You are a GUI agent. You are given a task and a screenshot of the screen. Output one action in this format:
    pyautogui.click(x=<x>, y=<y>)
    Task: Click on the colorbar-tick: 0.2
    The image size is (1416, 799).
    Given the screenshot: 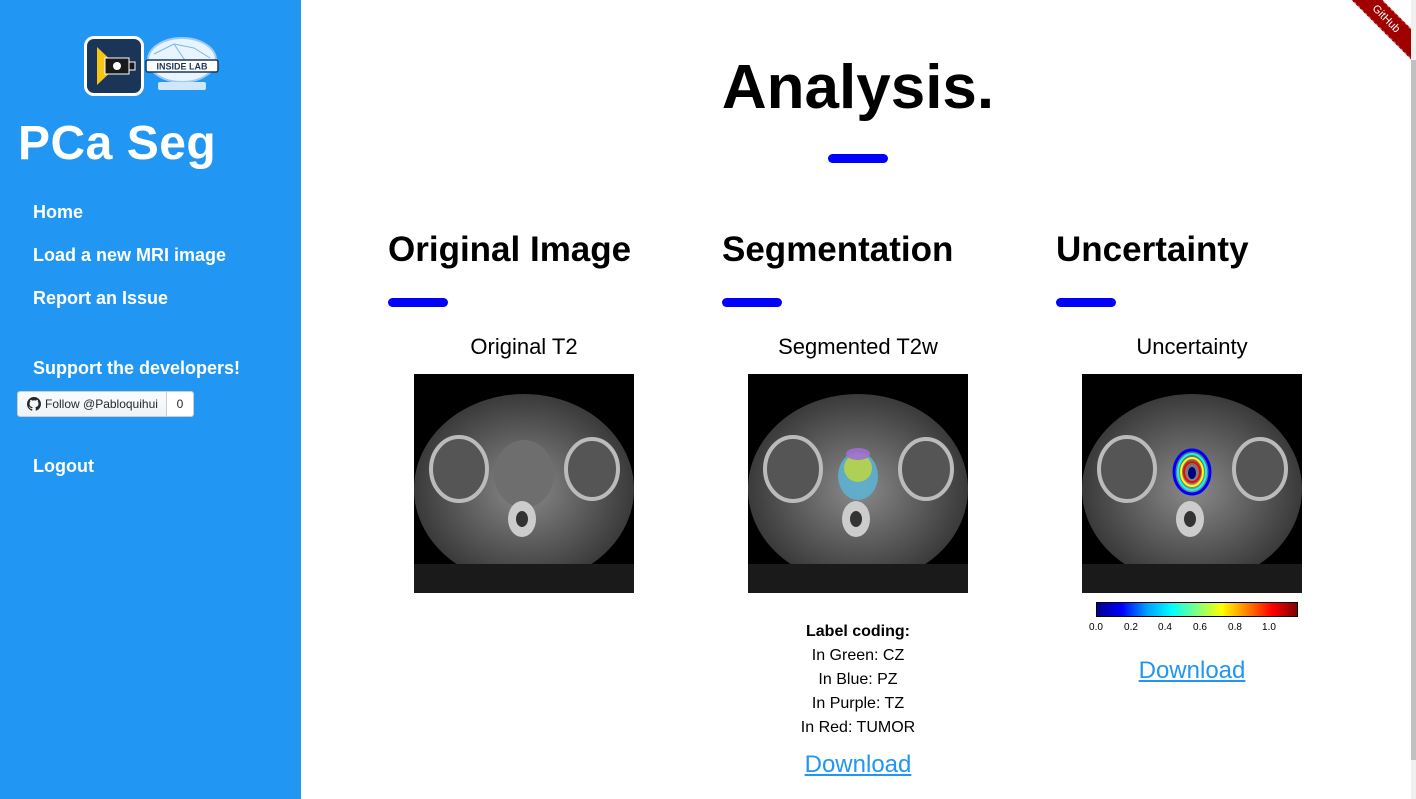 What is the action you would take?
    pyautogui.click(x=1131, y=627)
    